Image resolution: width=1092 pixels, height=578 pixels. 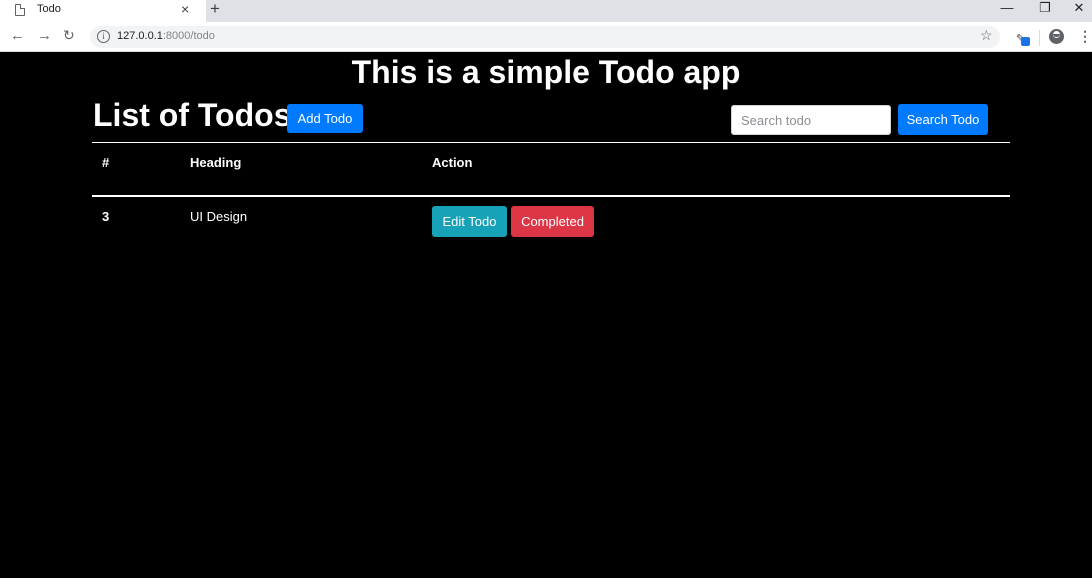 What do you see at coordinates (103, 11) in the screenshot?
I see `browser-tab: Todo ×` at bounding box center [103, 11].